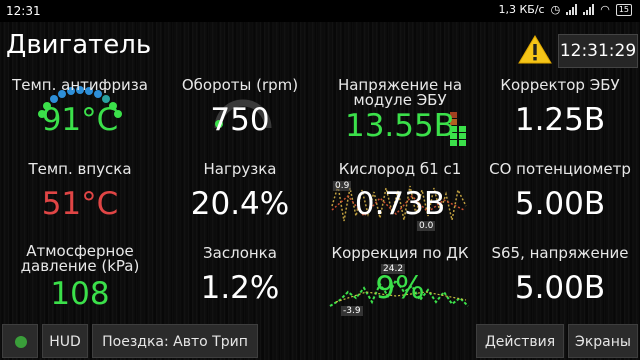 The height and width of the screenshot is (360, 640). What do you see at coordinates (320, 341) in the screenshot?
I see `bottom-toolbar: HUD Поездка: Авто Трип Действия Экраны` at bounding box center [320, 341].